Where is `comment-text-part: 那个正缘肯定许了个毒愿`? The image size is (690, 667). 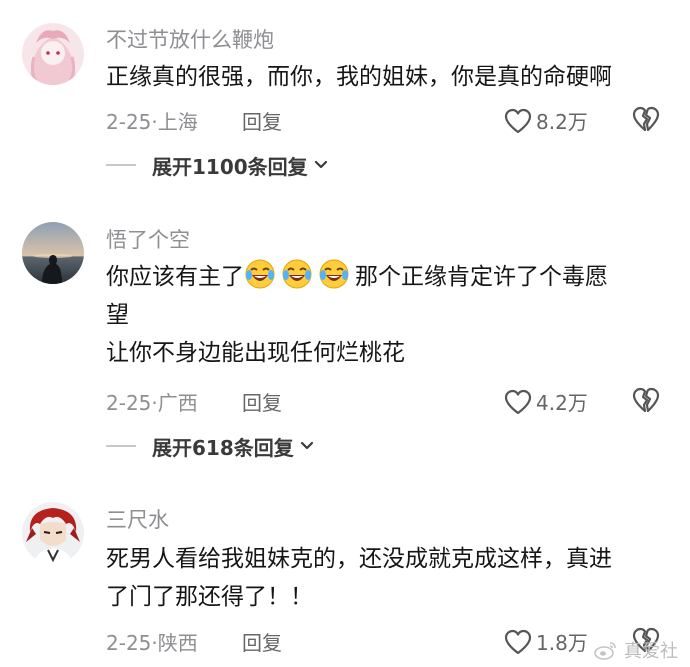
comment-text-part: 那个正缘肯定许了个毒愿 is located at coordinates (481, 277).